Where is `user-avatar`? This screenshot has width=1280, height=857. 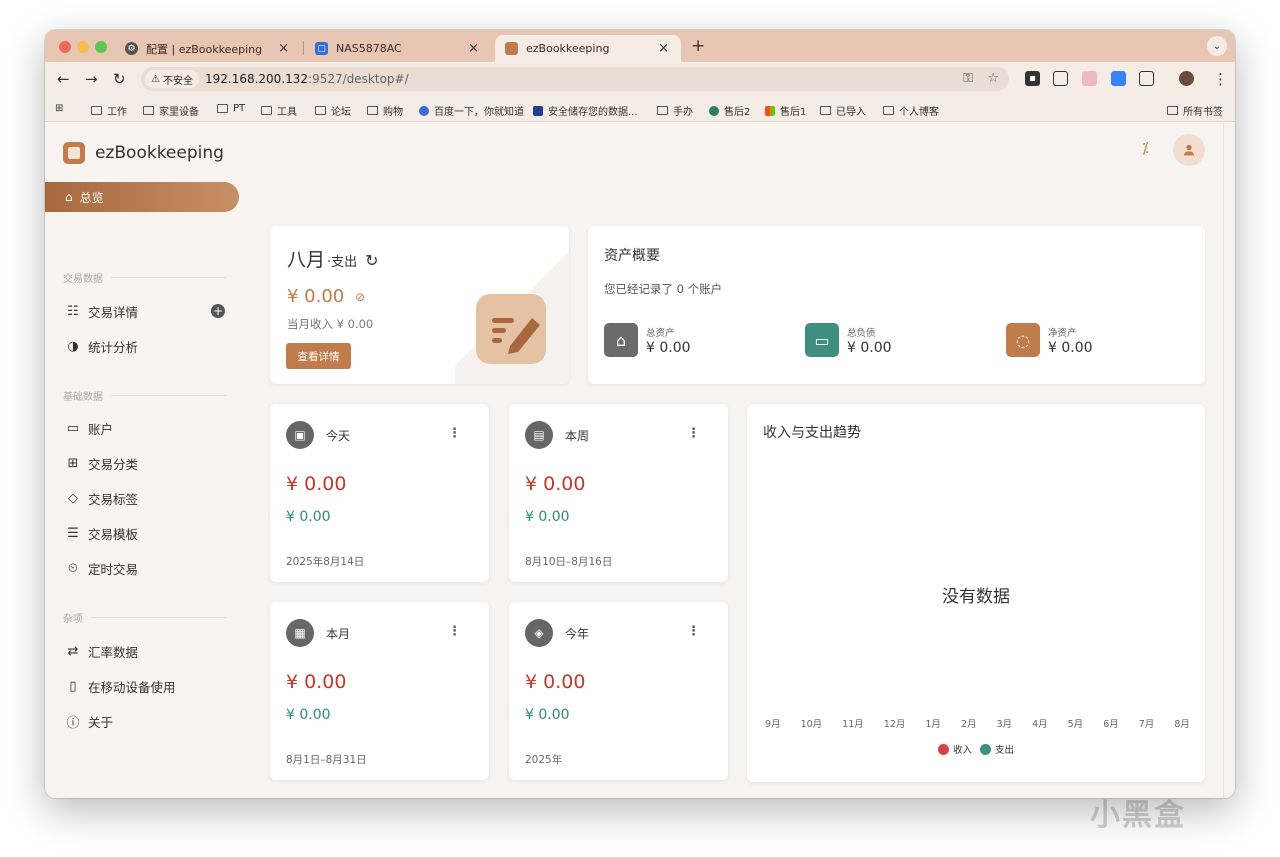 user-avatar is located at coordinates (1189, 150).